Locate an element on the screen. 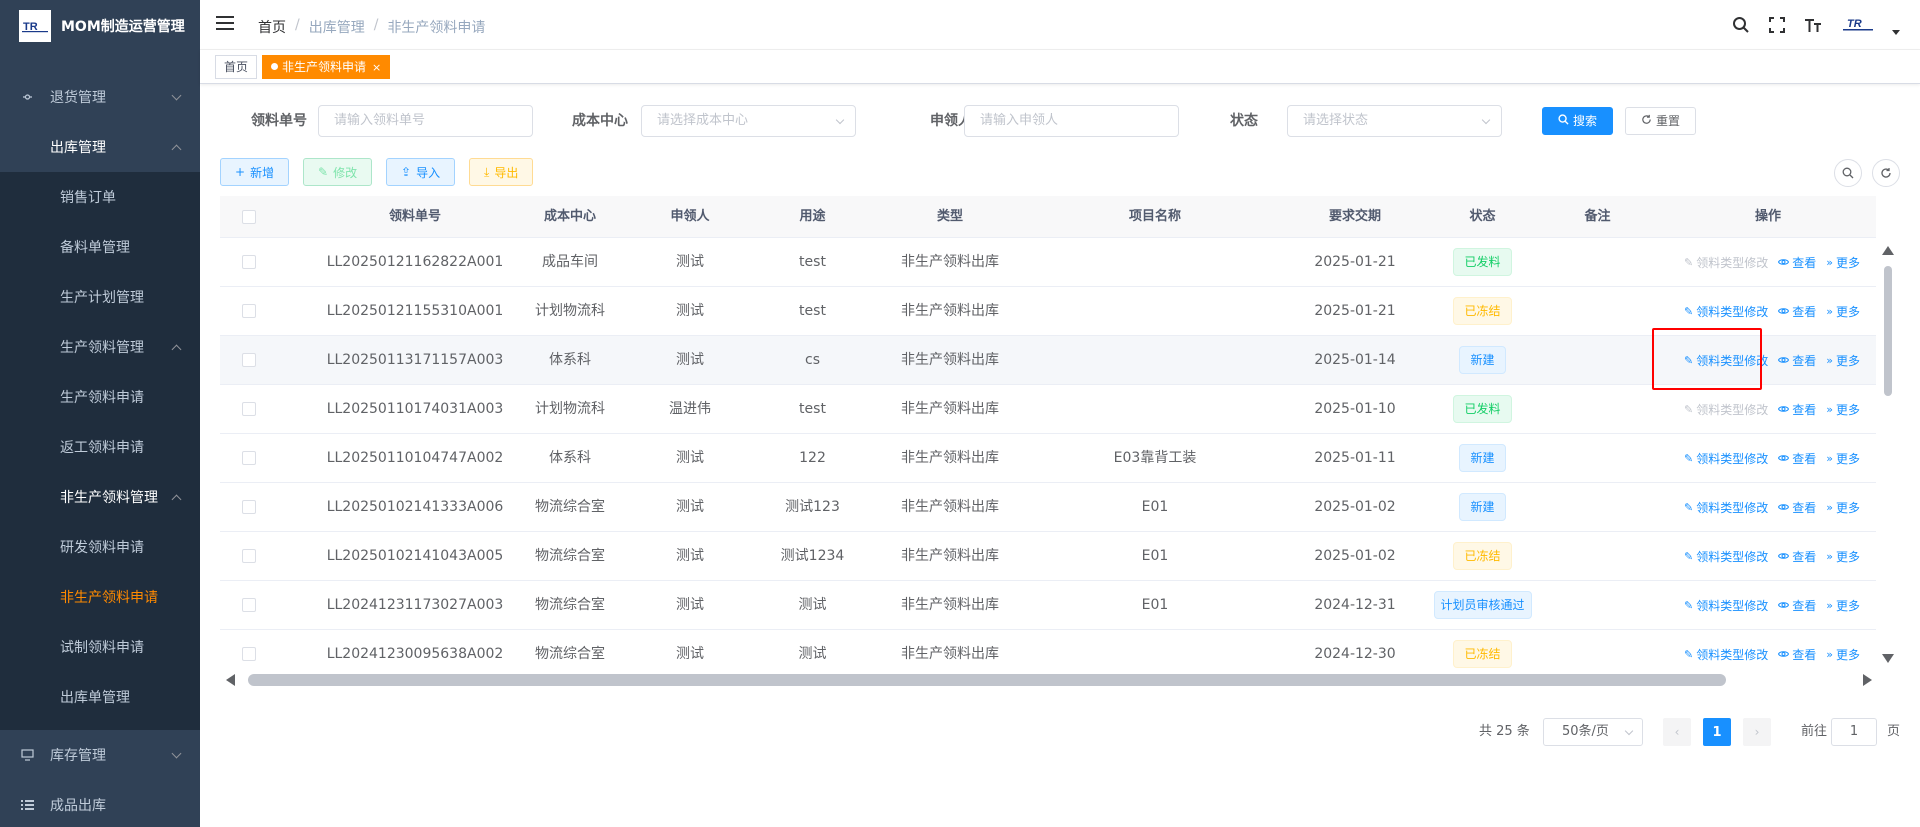 The width and height of the screenshot is (1920, 827). status-badge: 已发料 is located at coordinates (1482, 262).